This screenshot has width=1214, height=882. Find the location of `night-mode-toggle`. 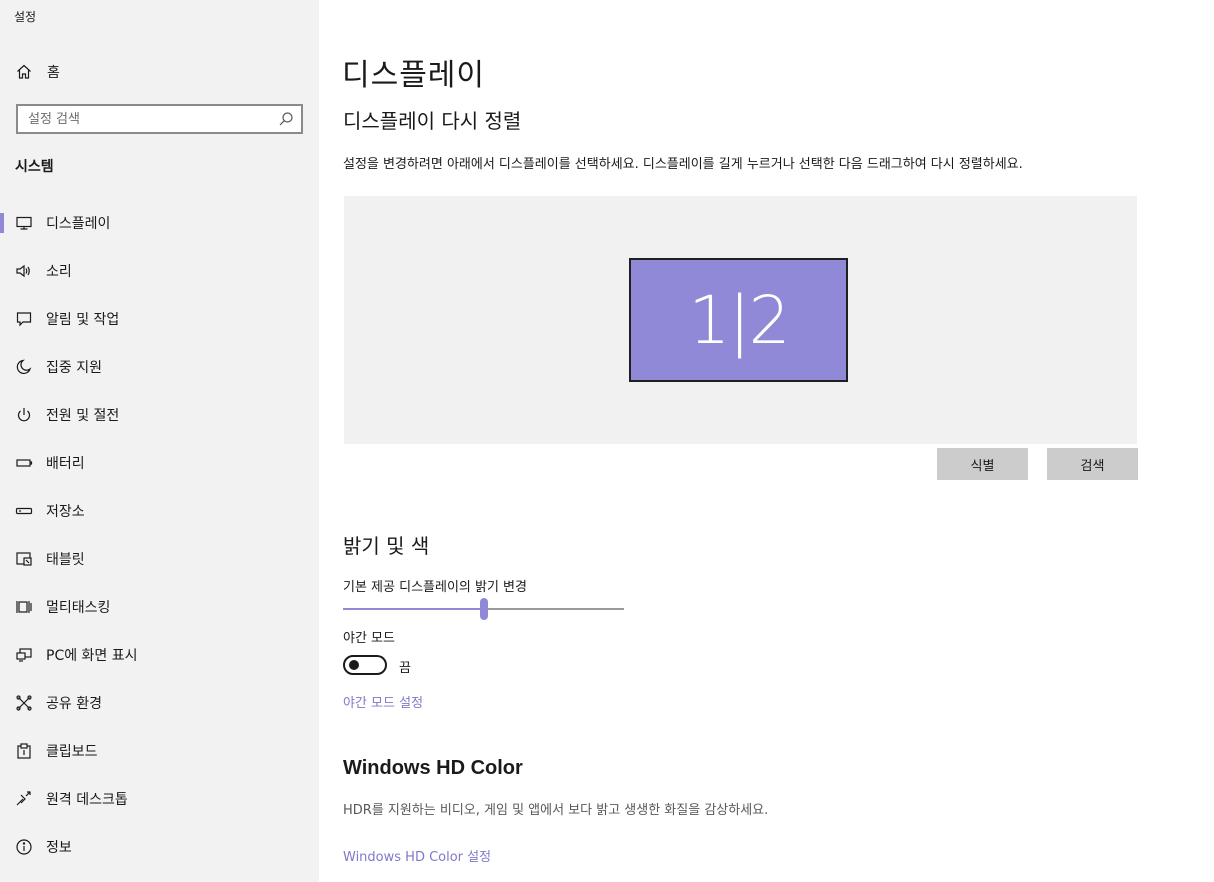

night-mode-toggle is located at coordinates (365, 665).